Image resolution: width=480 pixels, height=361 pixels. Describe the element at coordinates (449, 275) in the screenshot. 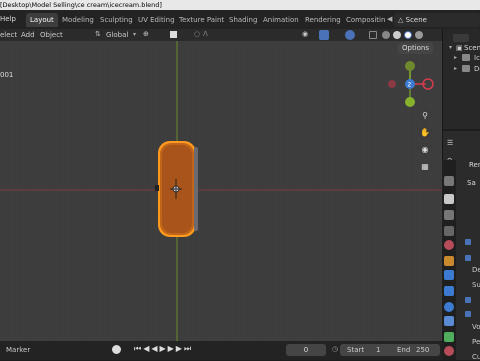

I see `modifier-tab-icon` at that location.